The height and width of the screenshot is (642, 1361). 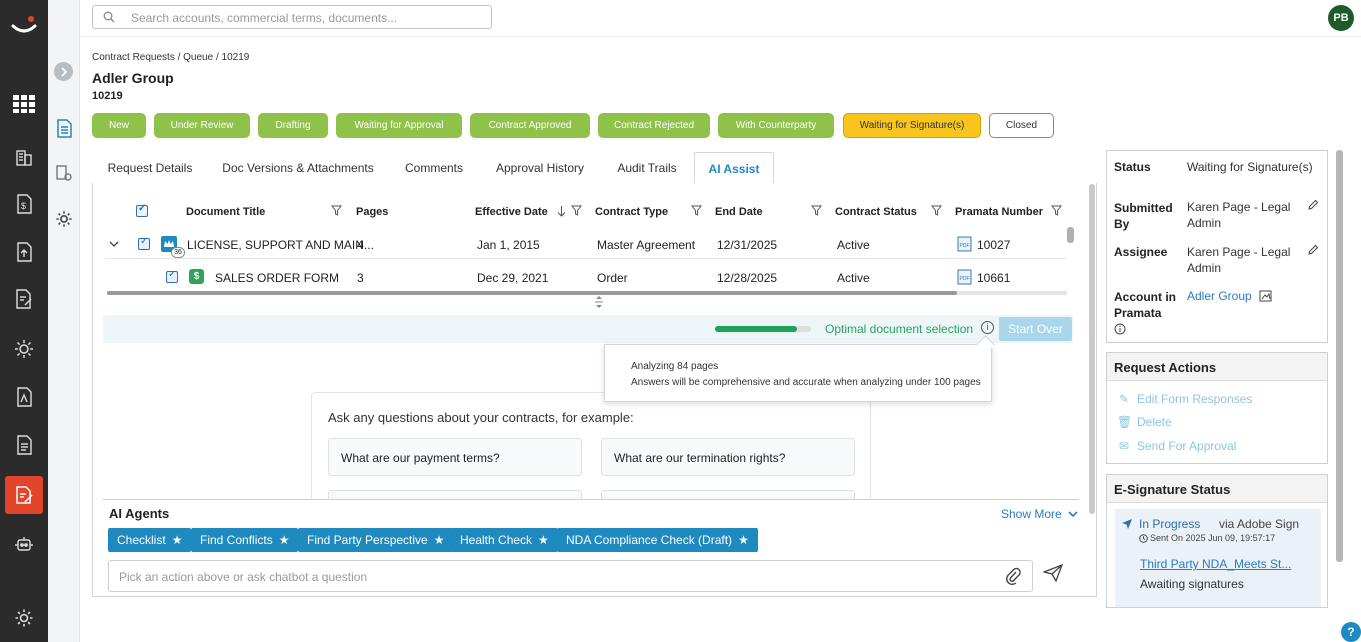 I want to click on doc-pages: 3, so click(x=360, y=278).